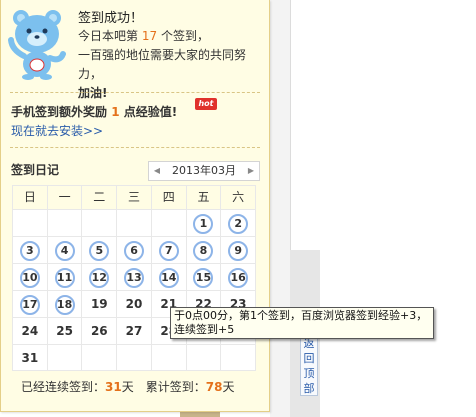 This screenshot has height=417, width=476. I want to click on calendar-day: 31, so click(30, 357).